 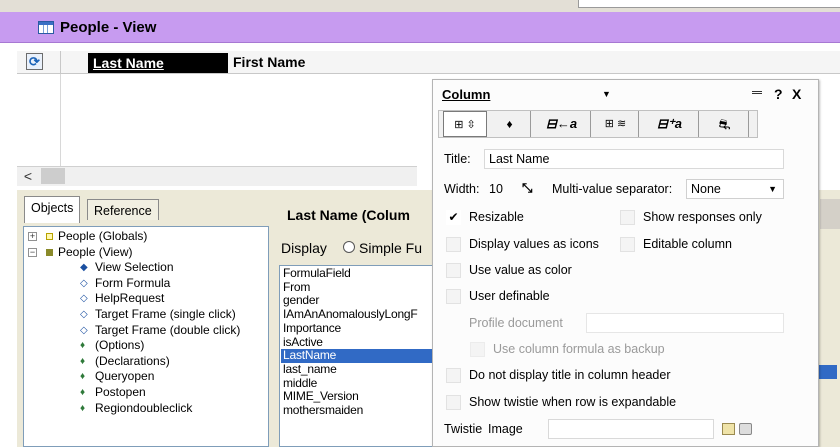 What do you see at coordinates (359, 342) in the screenshot?
I see `field-list-item: isActive` at bounding box center [359, 342].